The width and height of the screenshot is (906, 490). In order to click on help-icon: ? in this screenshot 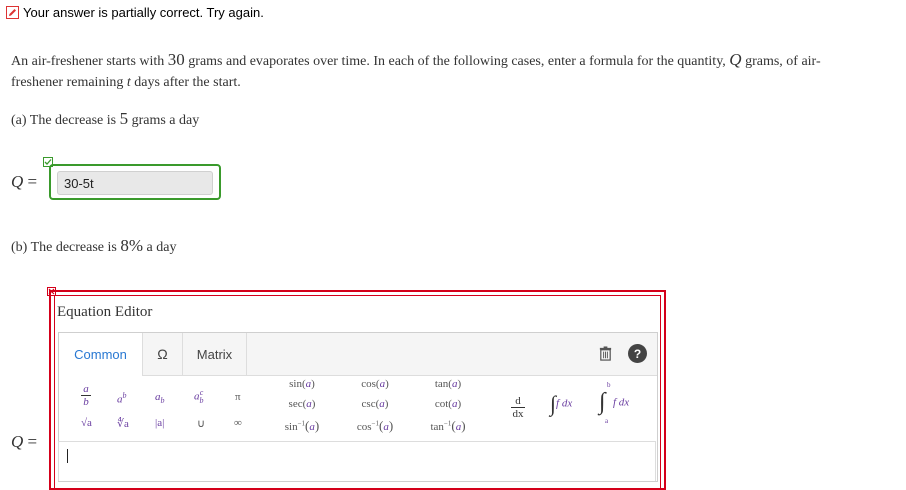, I will do `click(637, 353)`.